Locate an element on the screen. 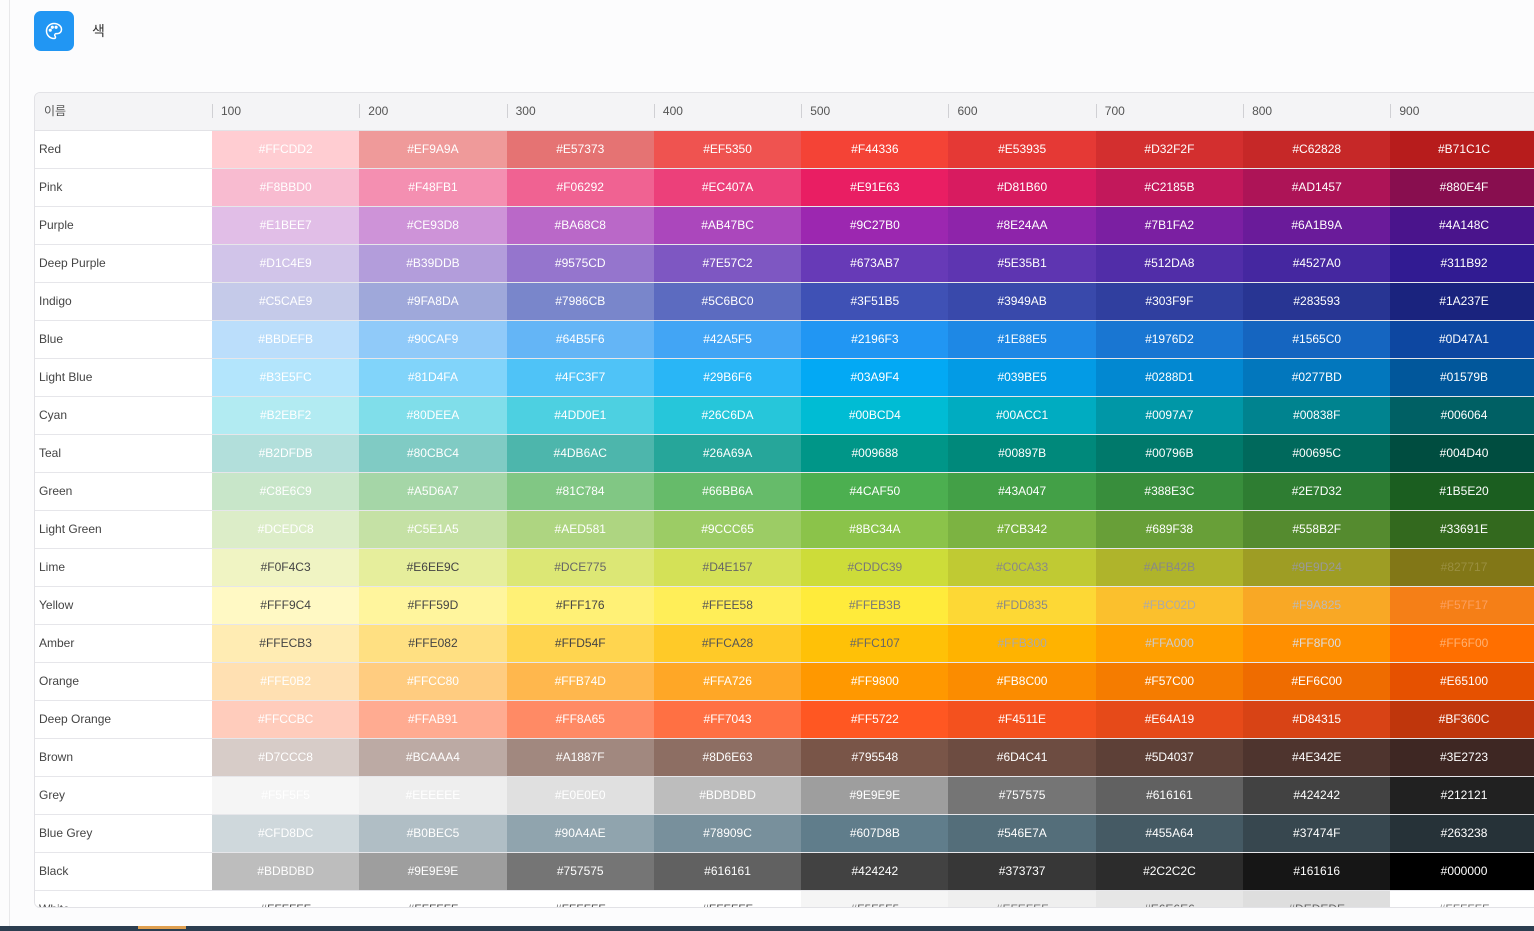 This screenshot has height=931, width=1534. color-swatch: #E0E0E0 is located at coordinates (580, 795).